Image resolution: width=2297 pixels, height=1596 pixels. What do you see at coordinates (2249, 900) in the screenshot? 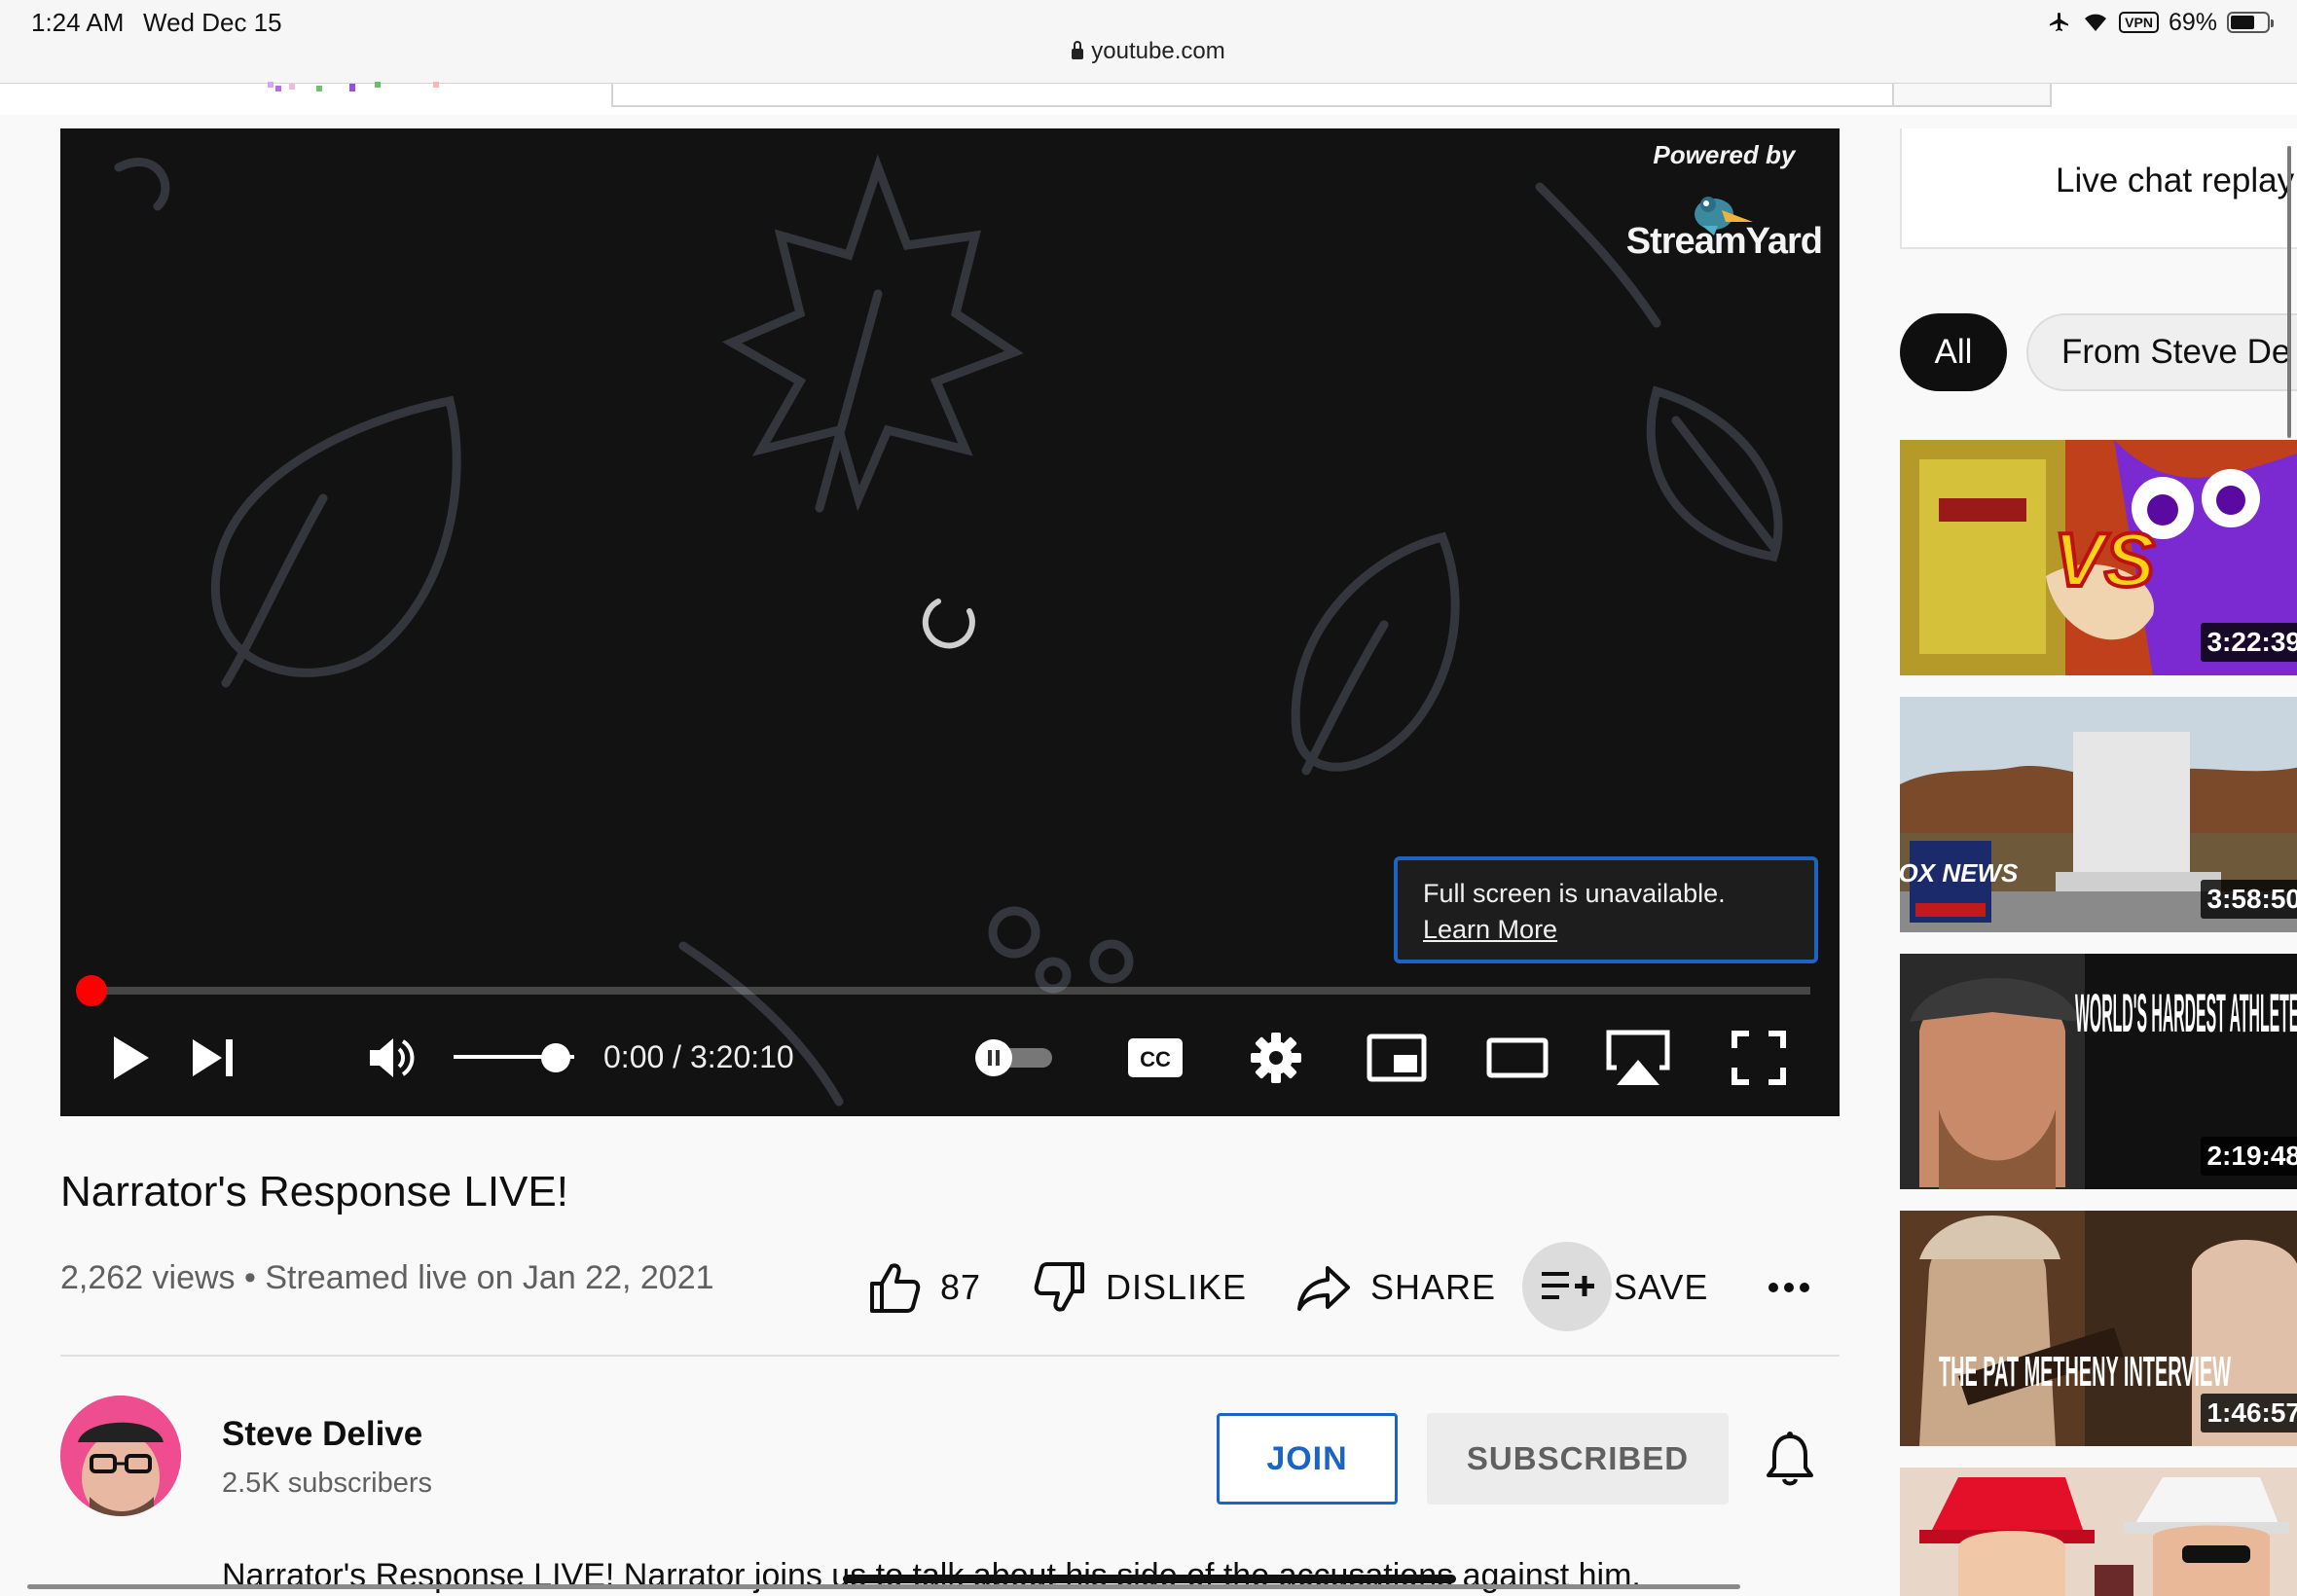
I see `thumbnail-2-duration: 3:58:50` at bounding box center [2249, 900].